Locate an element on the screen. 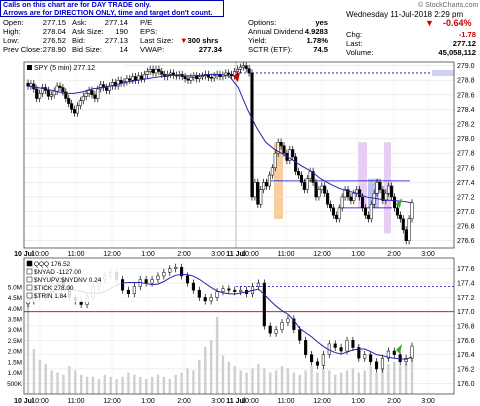 The height and width of the screenshot is (406, 480). x-tick-label: 12:00 is located at coordinates (322, 401).